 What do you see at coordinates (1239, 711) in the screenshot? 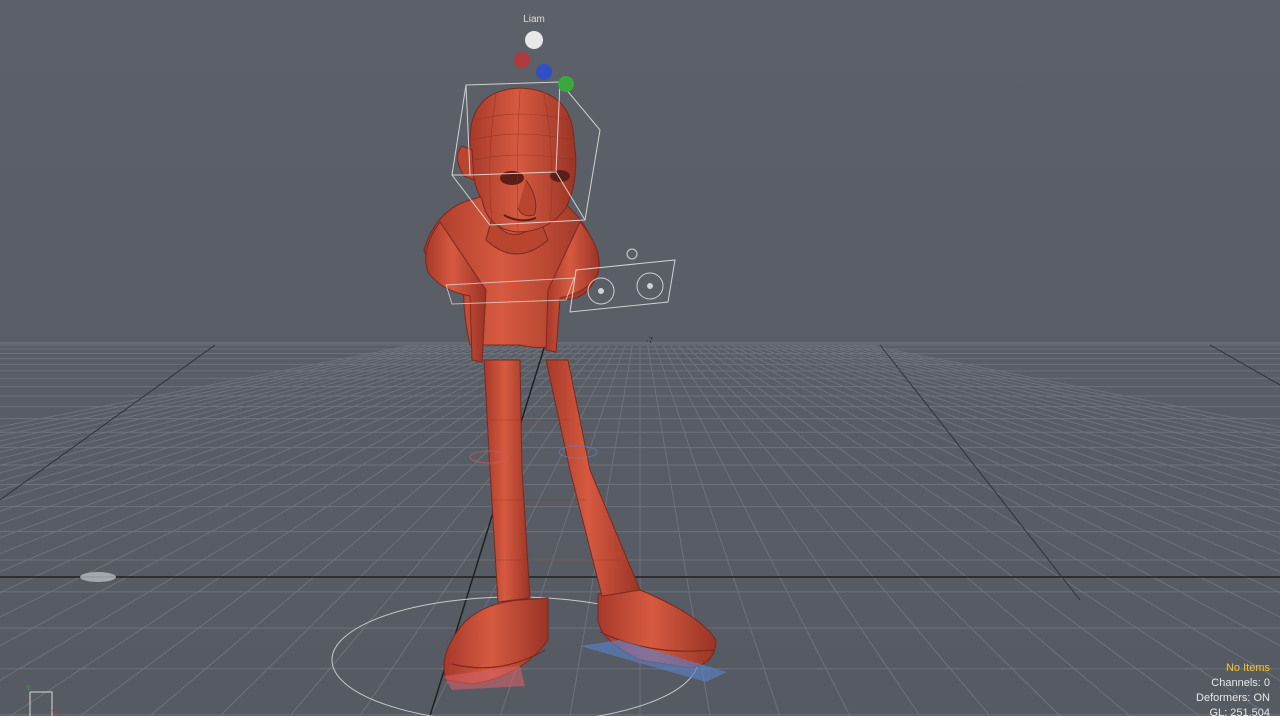
I see `hud-gl: GL: 251,504` at bounding box center [1239, 711].